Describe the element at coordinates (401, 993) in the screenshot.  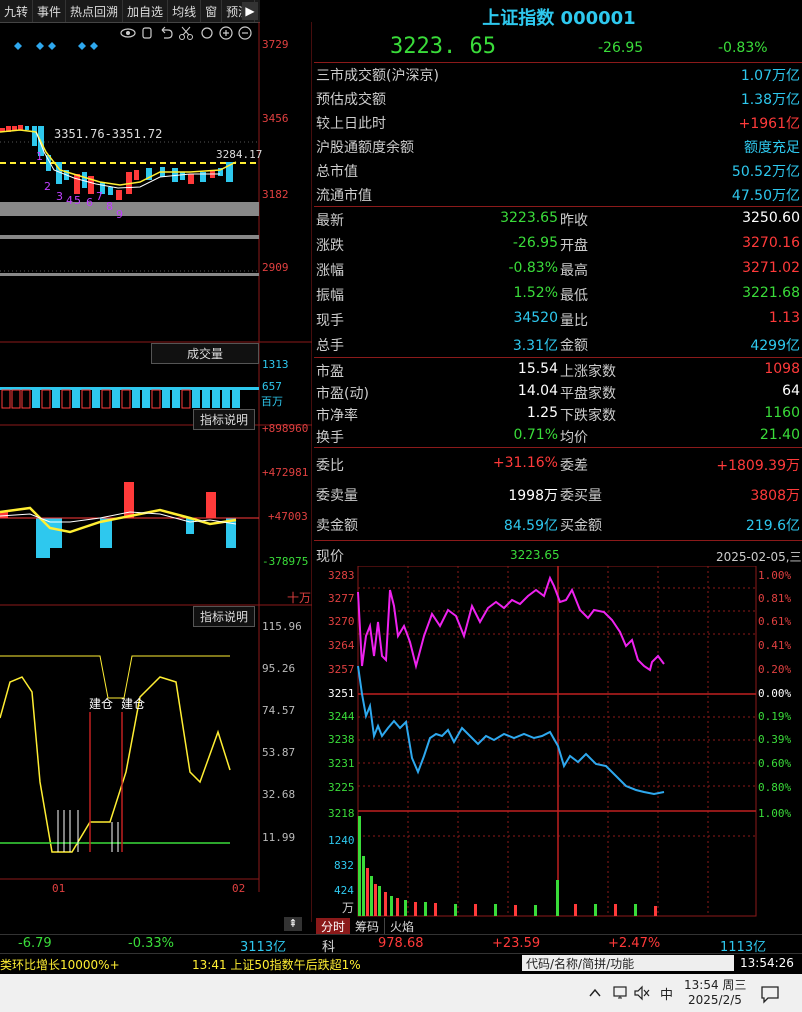
I see `windows-taskbar: 中 13:54 周三 2025/2/5` at that location.